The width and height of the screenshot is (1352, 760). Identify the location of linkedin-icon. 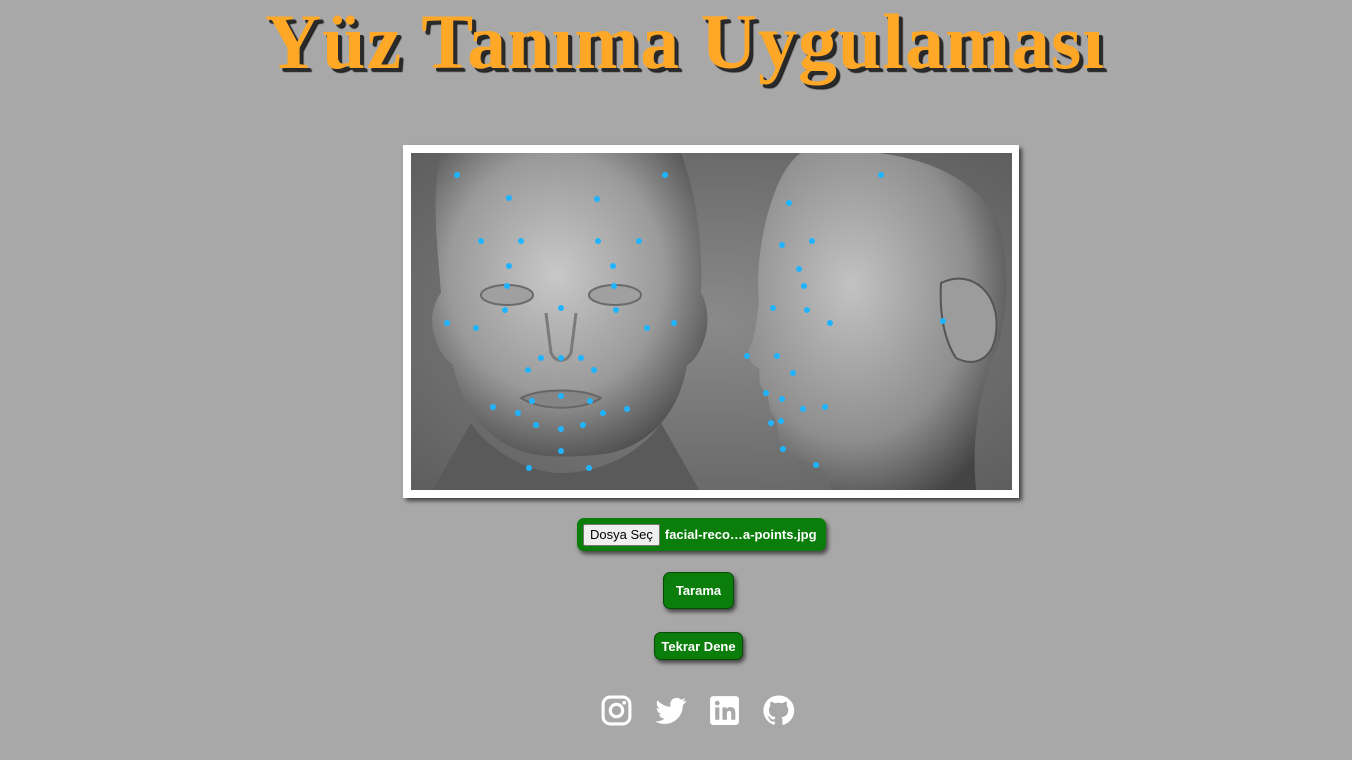
(724, 710).